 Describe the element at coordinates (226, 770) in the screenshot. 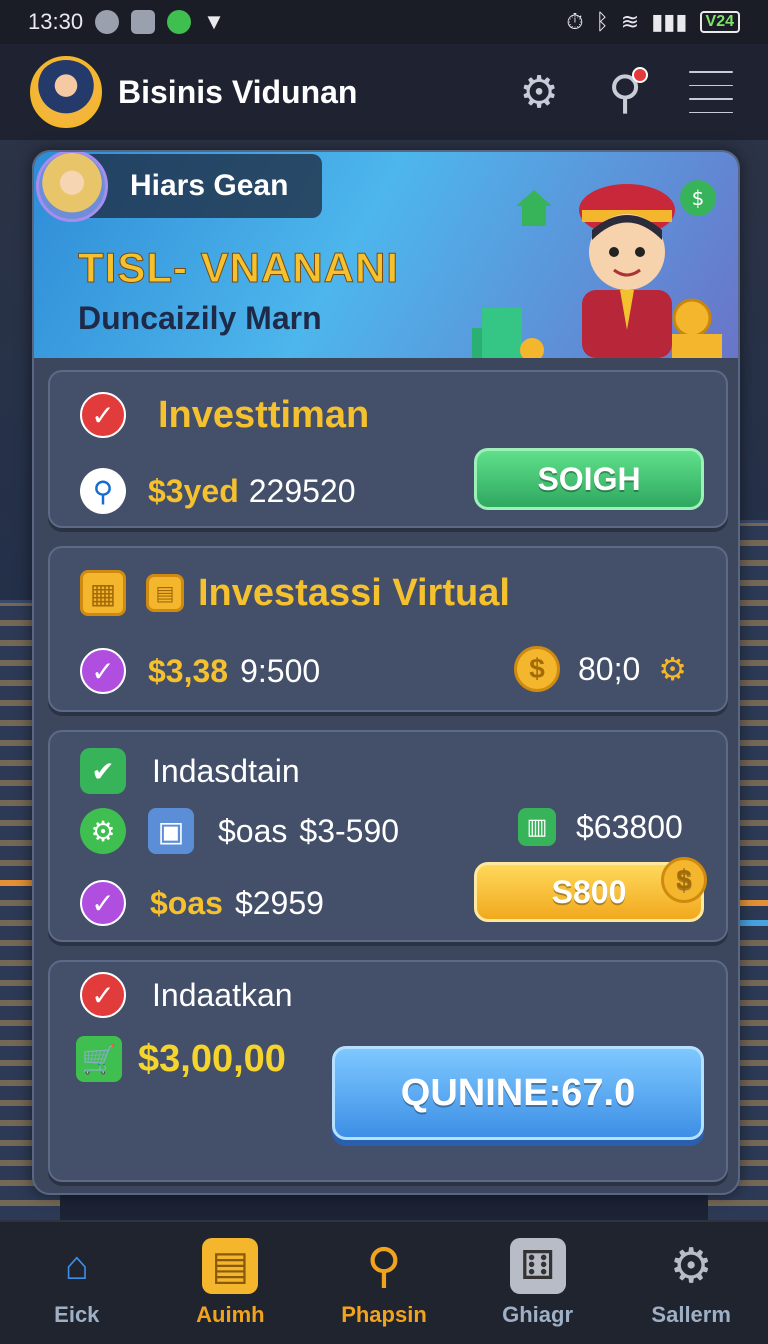

I see `card-title: Indasdtain` at that location.